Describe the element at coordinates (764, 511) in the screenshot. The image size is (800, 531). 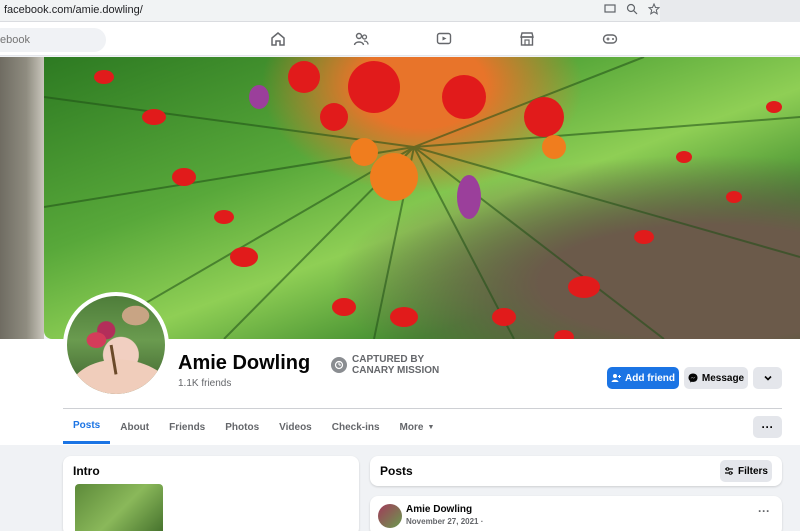
I see `post-more-options-icon: ···` at that location.